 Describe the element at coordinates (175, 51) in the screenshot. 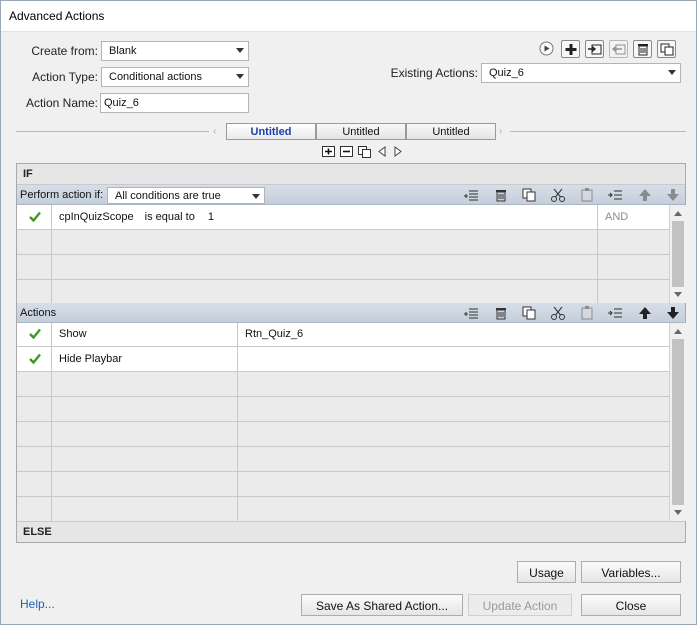

I see `create-from-dropdown: Blank` at that location.